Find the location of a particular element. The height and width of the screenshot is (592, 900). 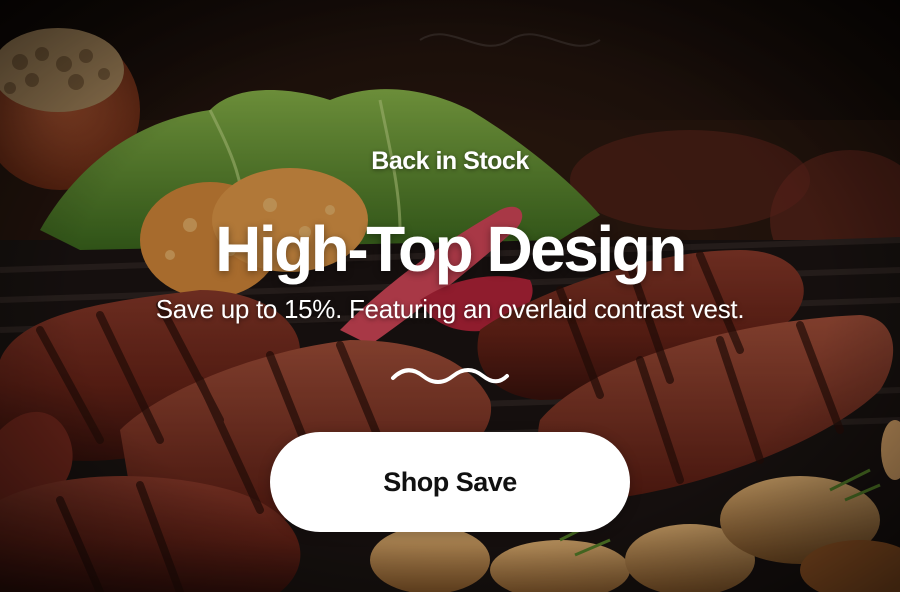

hero-title: High-Top Design is located at coordinates (451, 249).